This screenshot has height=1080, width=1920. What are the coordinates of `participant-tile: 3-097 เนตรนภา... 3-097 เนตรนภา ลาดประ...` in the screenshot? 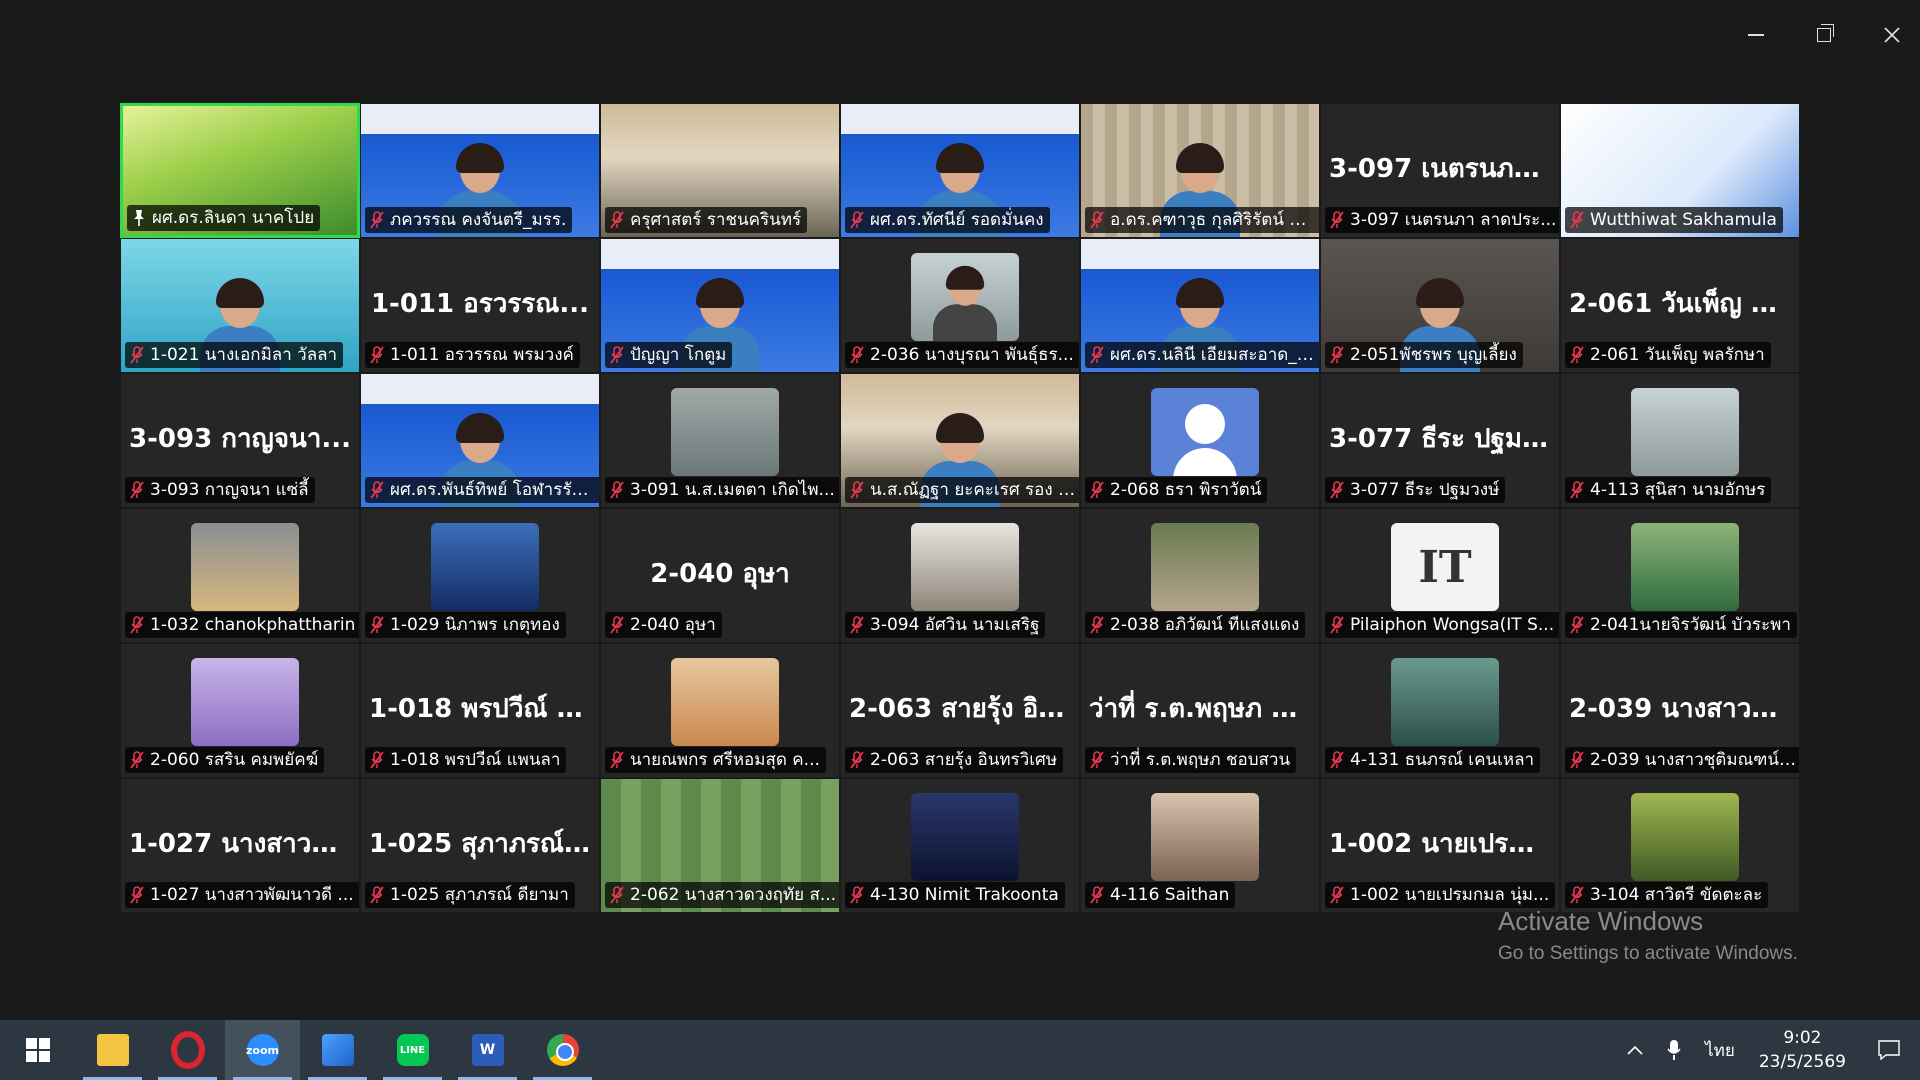 It's located at (1440, 170).